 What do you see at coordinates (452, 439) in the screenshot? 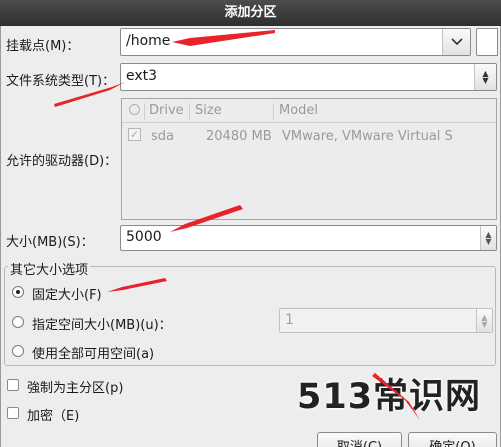
I see `ok-button: 确定(O)` at bounding box center [452, 439].